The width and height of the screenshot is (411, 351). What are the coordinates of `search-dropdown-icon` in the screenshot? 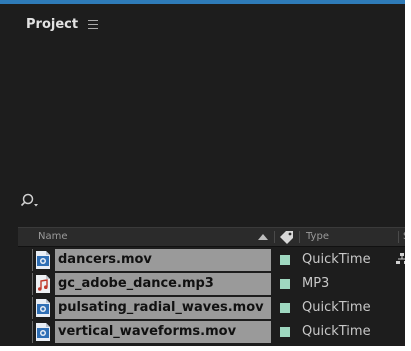 It's located at (31, 201).